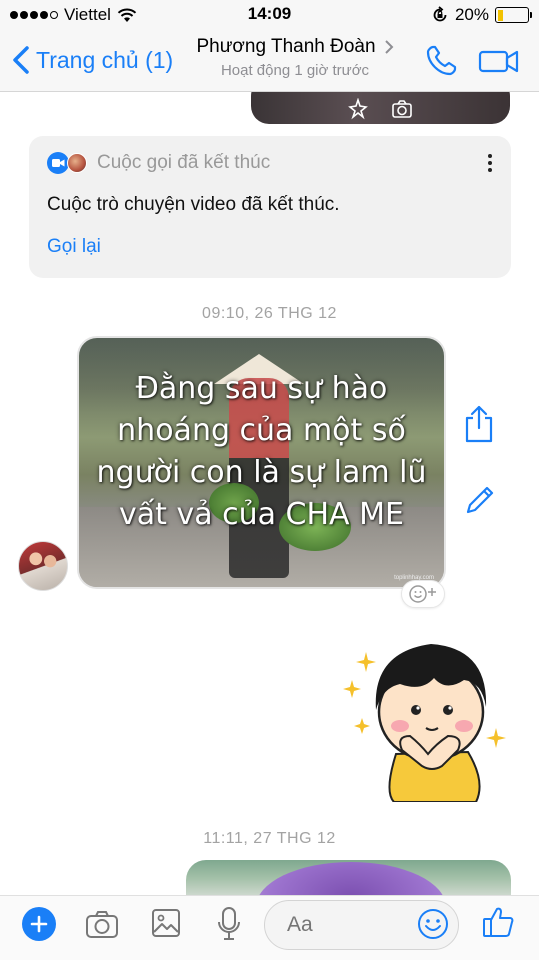 The height and width of the screenshot is (960, 539). I want to click on add-reaction-button, so click(423, 594).